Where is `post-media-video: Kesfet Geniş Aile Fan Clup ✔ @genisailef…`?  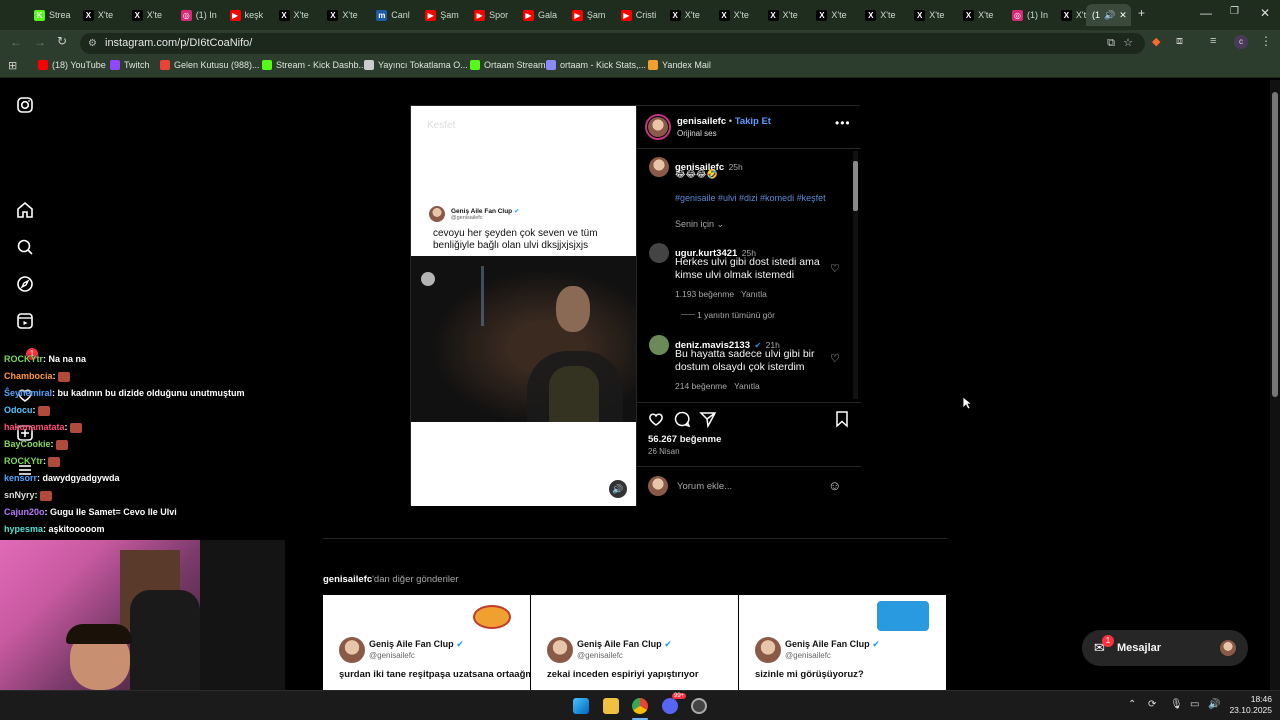
post-media-video: Kesfet Geniş Aile Fan Clup ✔ @genisailef… is located at coordinates (523, 306).